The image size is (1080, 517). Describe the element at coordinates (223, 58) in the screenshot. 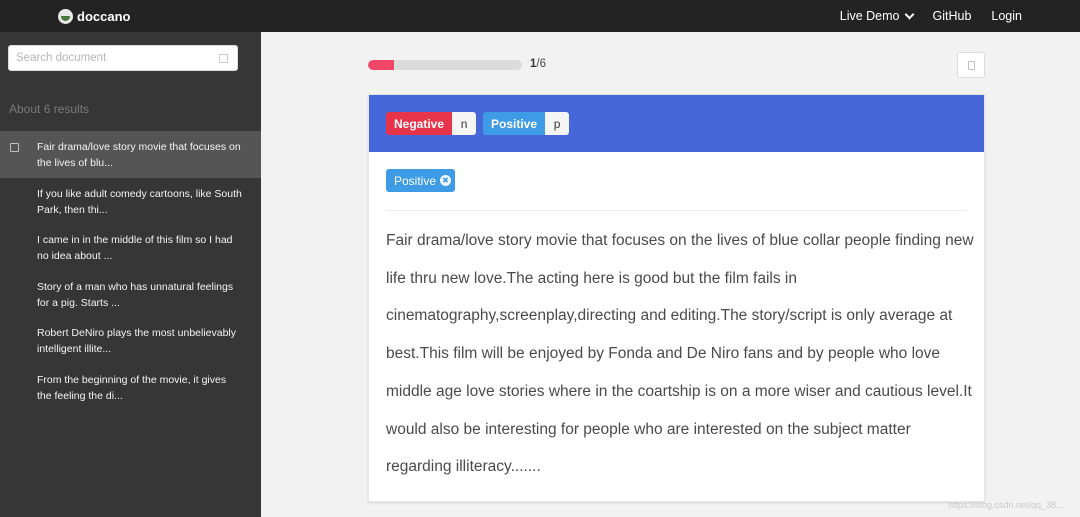

I see `search-icon` at that location.